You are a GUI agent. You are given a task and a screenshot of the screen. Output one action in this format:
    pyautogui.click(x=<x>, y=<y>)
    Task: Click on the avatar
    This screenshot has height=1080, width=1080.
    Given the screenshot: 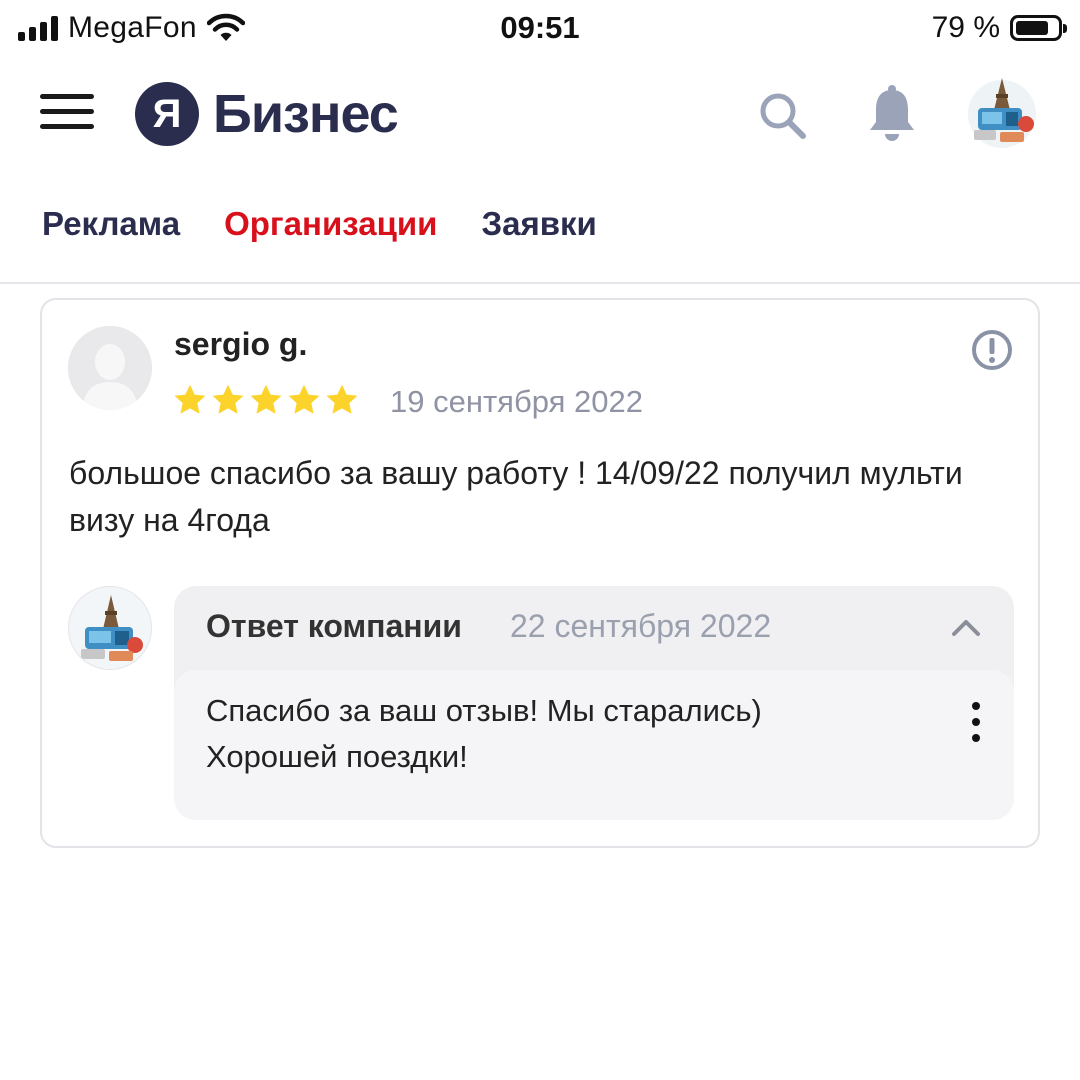 What is the action you would take?
    pyautogui.click(x=1002, y=112)
    